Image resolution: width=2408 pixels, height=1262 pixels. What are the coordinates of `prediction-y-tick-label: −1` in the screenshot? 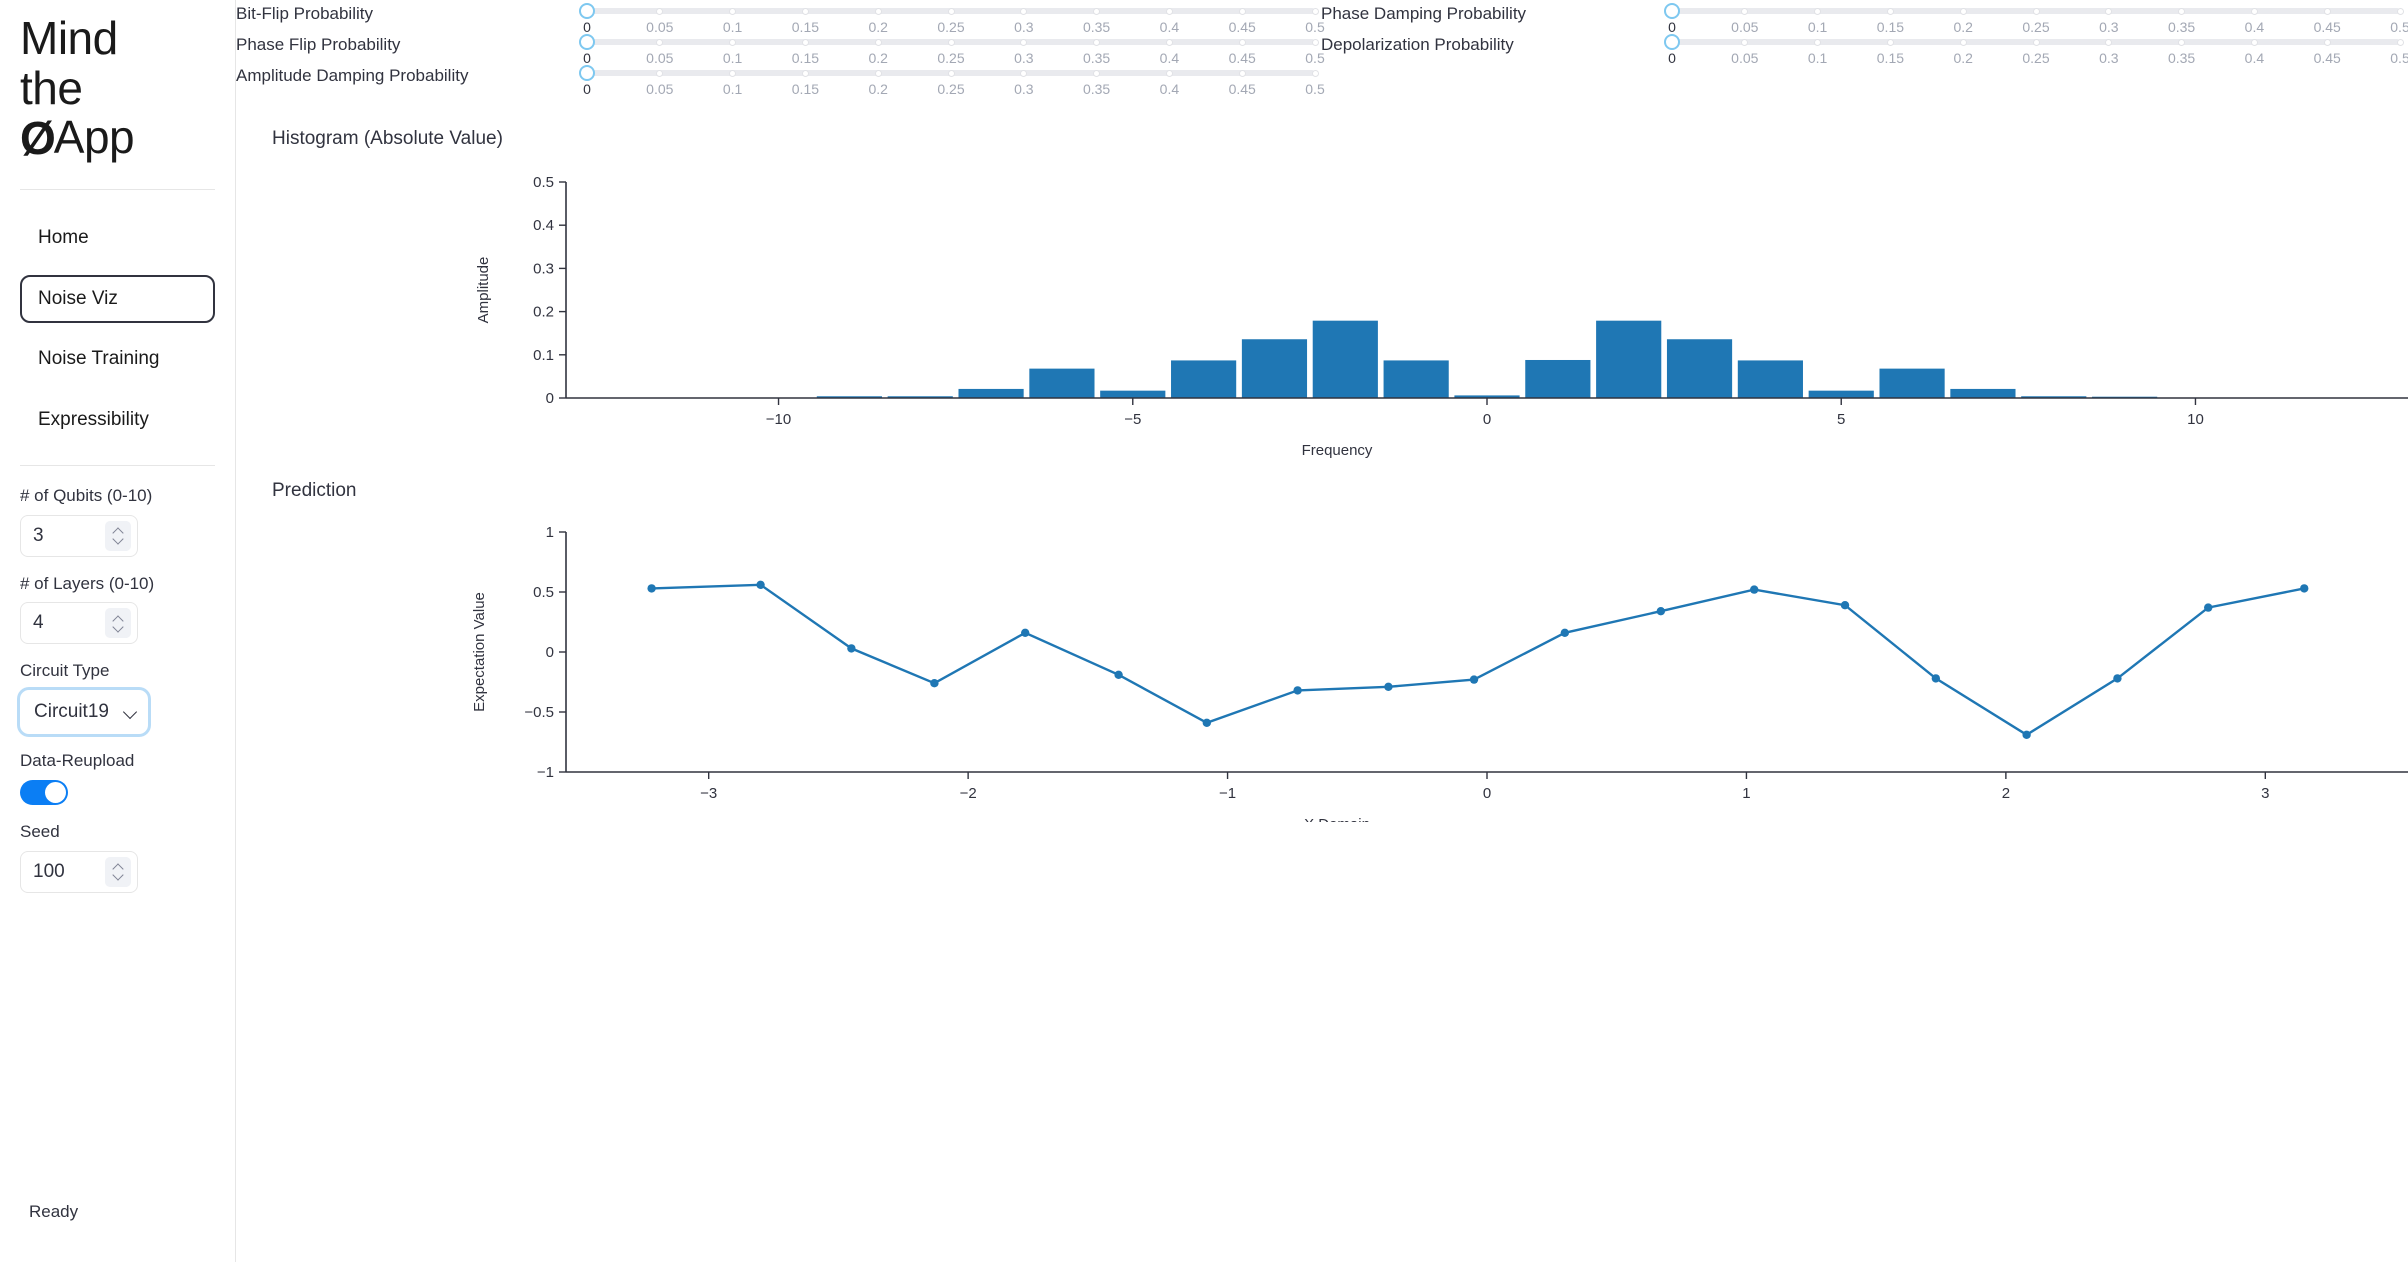 It's located at (545, 772).